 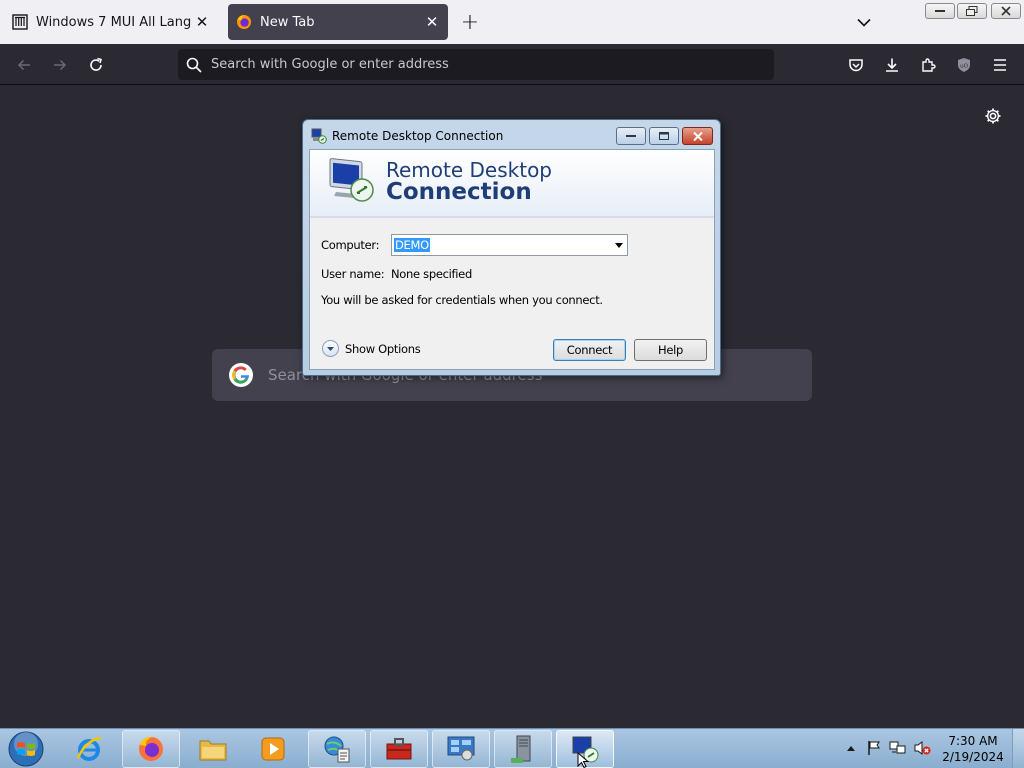 What do you see at coordinates (431, 274) in the screenshot?
I see `username-value: None specified` at bounding box center [431, 274].